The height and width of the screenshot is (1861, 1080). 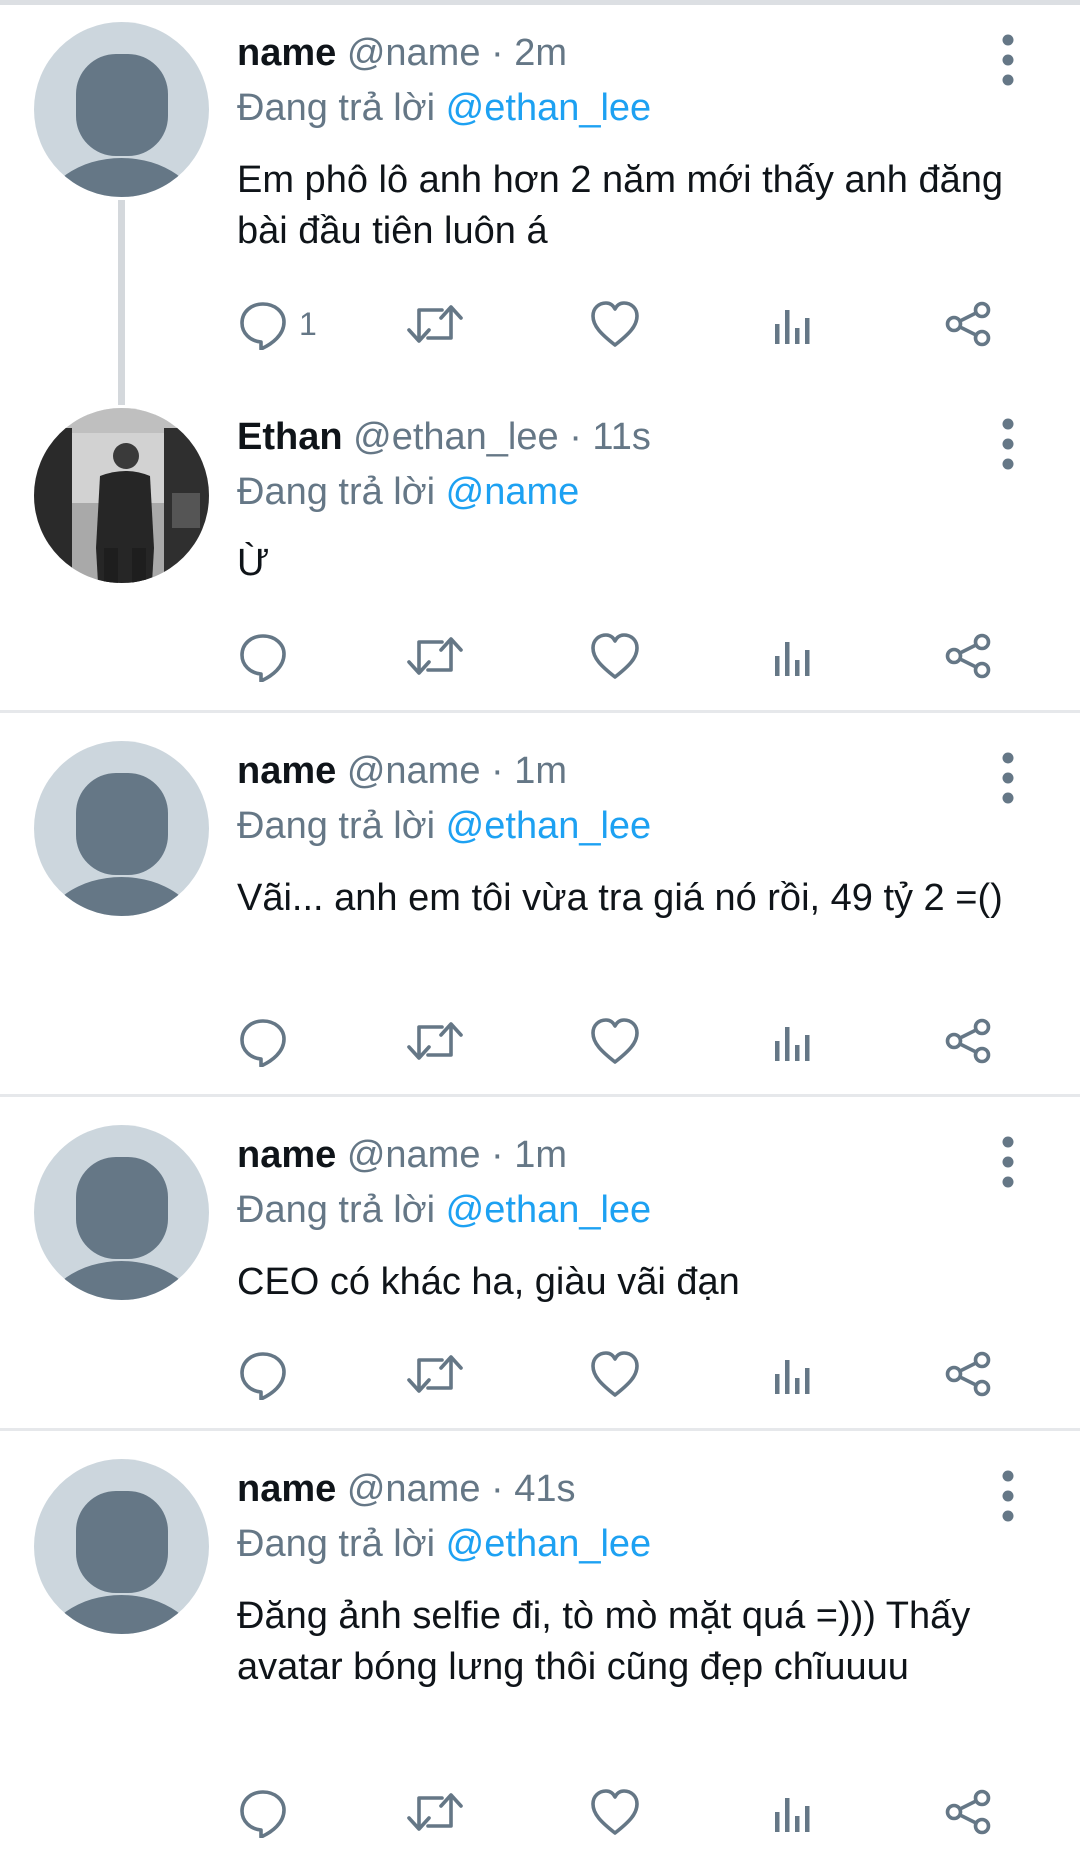 What do you see at coordinates (540, 2) in the screenshot?
I see `top-divider` at bounding box center [540, 2].